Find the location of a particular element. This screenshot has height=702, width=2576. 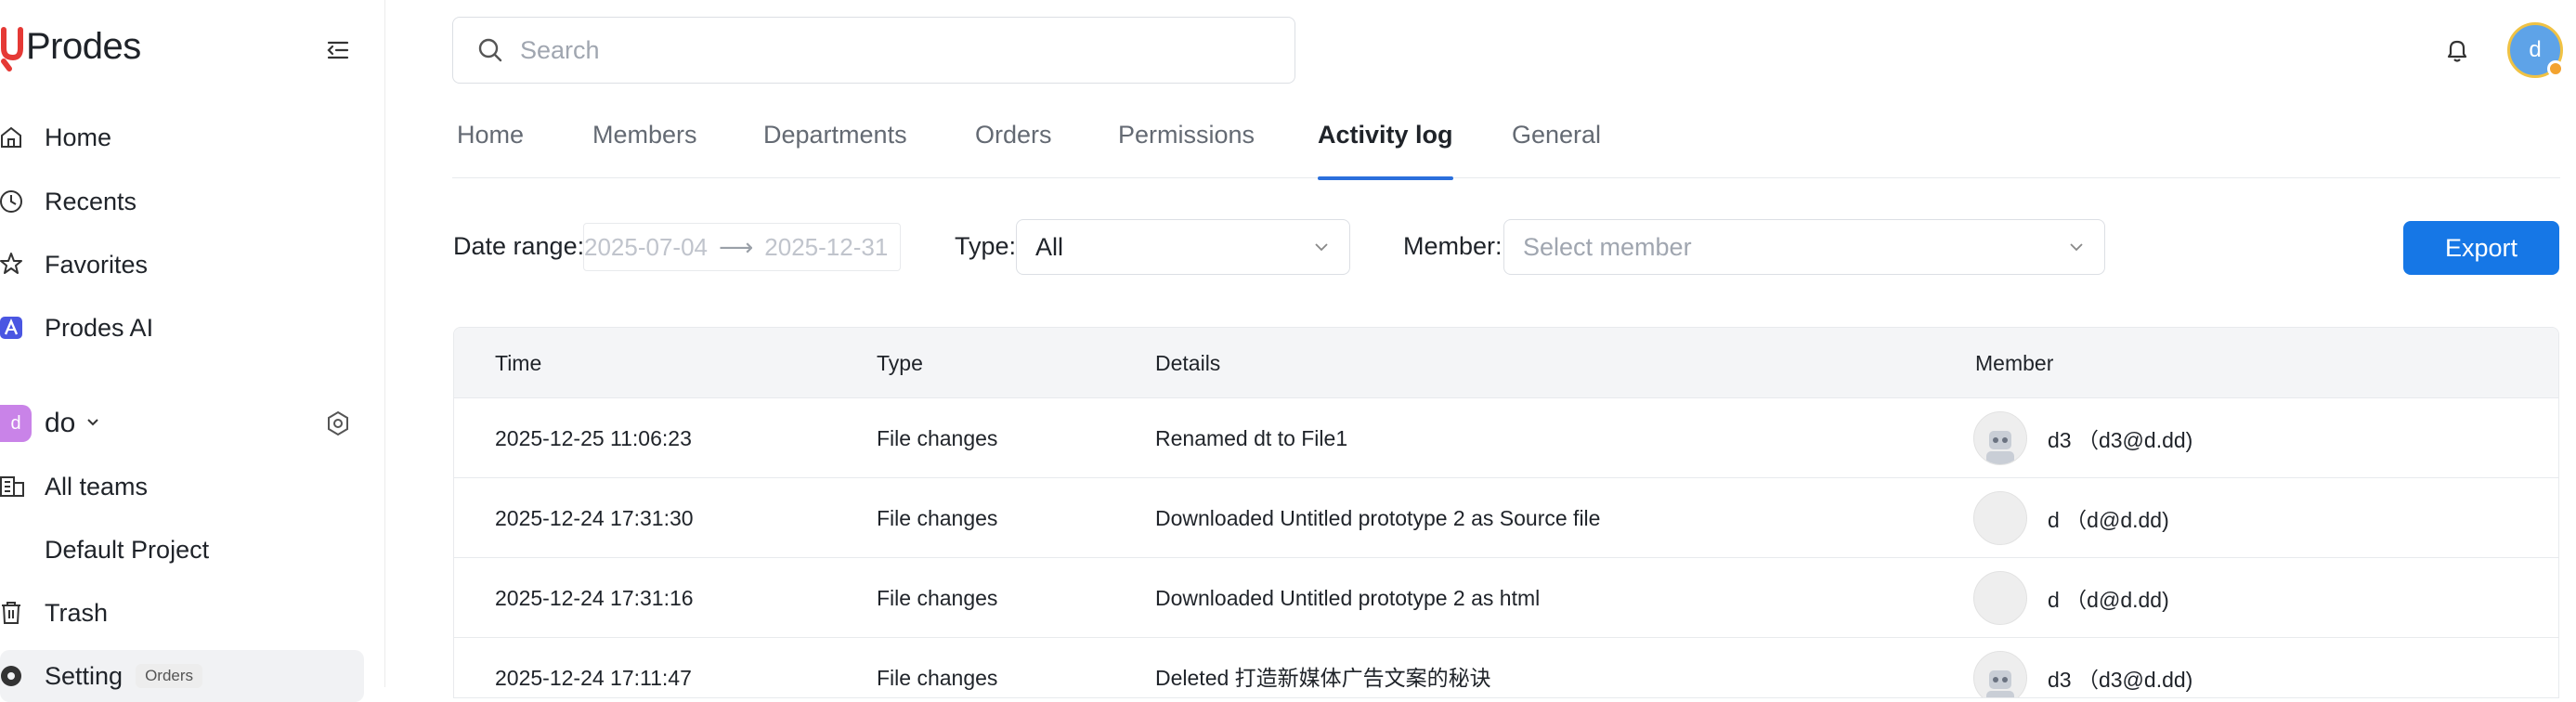

team-switcher: d do is located at coordinates (182, 423).